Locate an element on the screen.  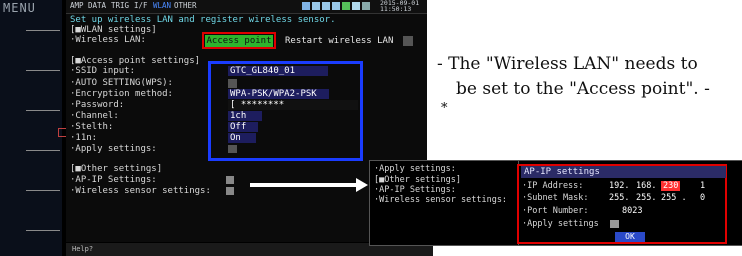
tab-if: I/F is located at coordinates (141, 5).